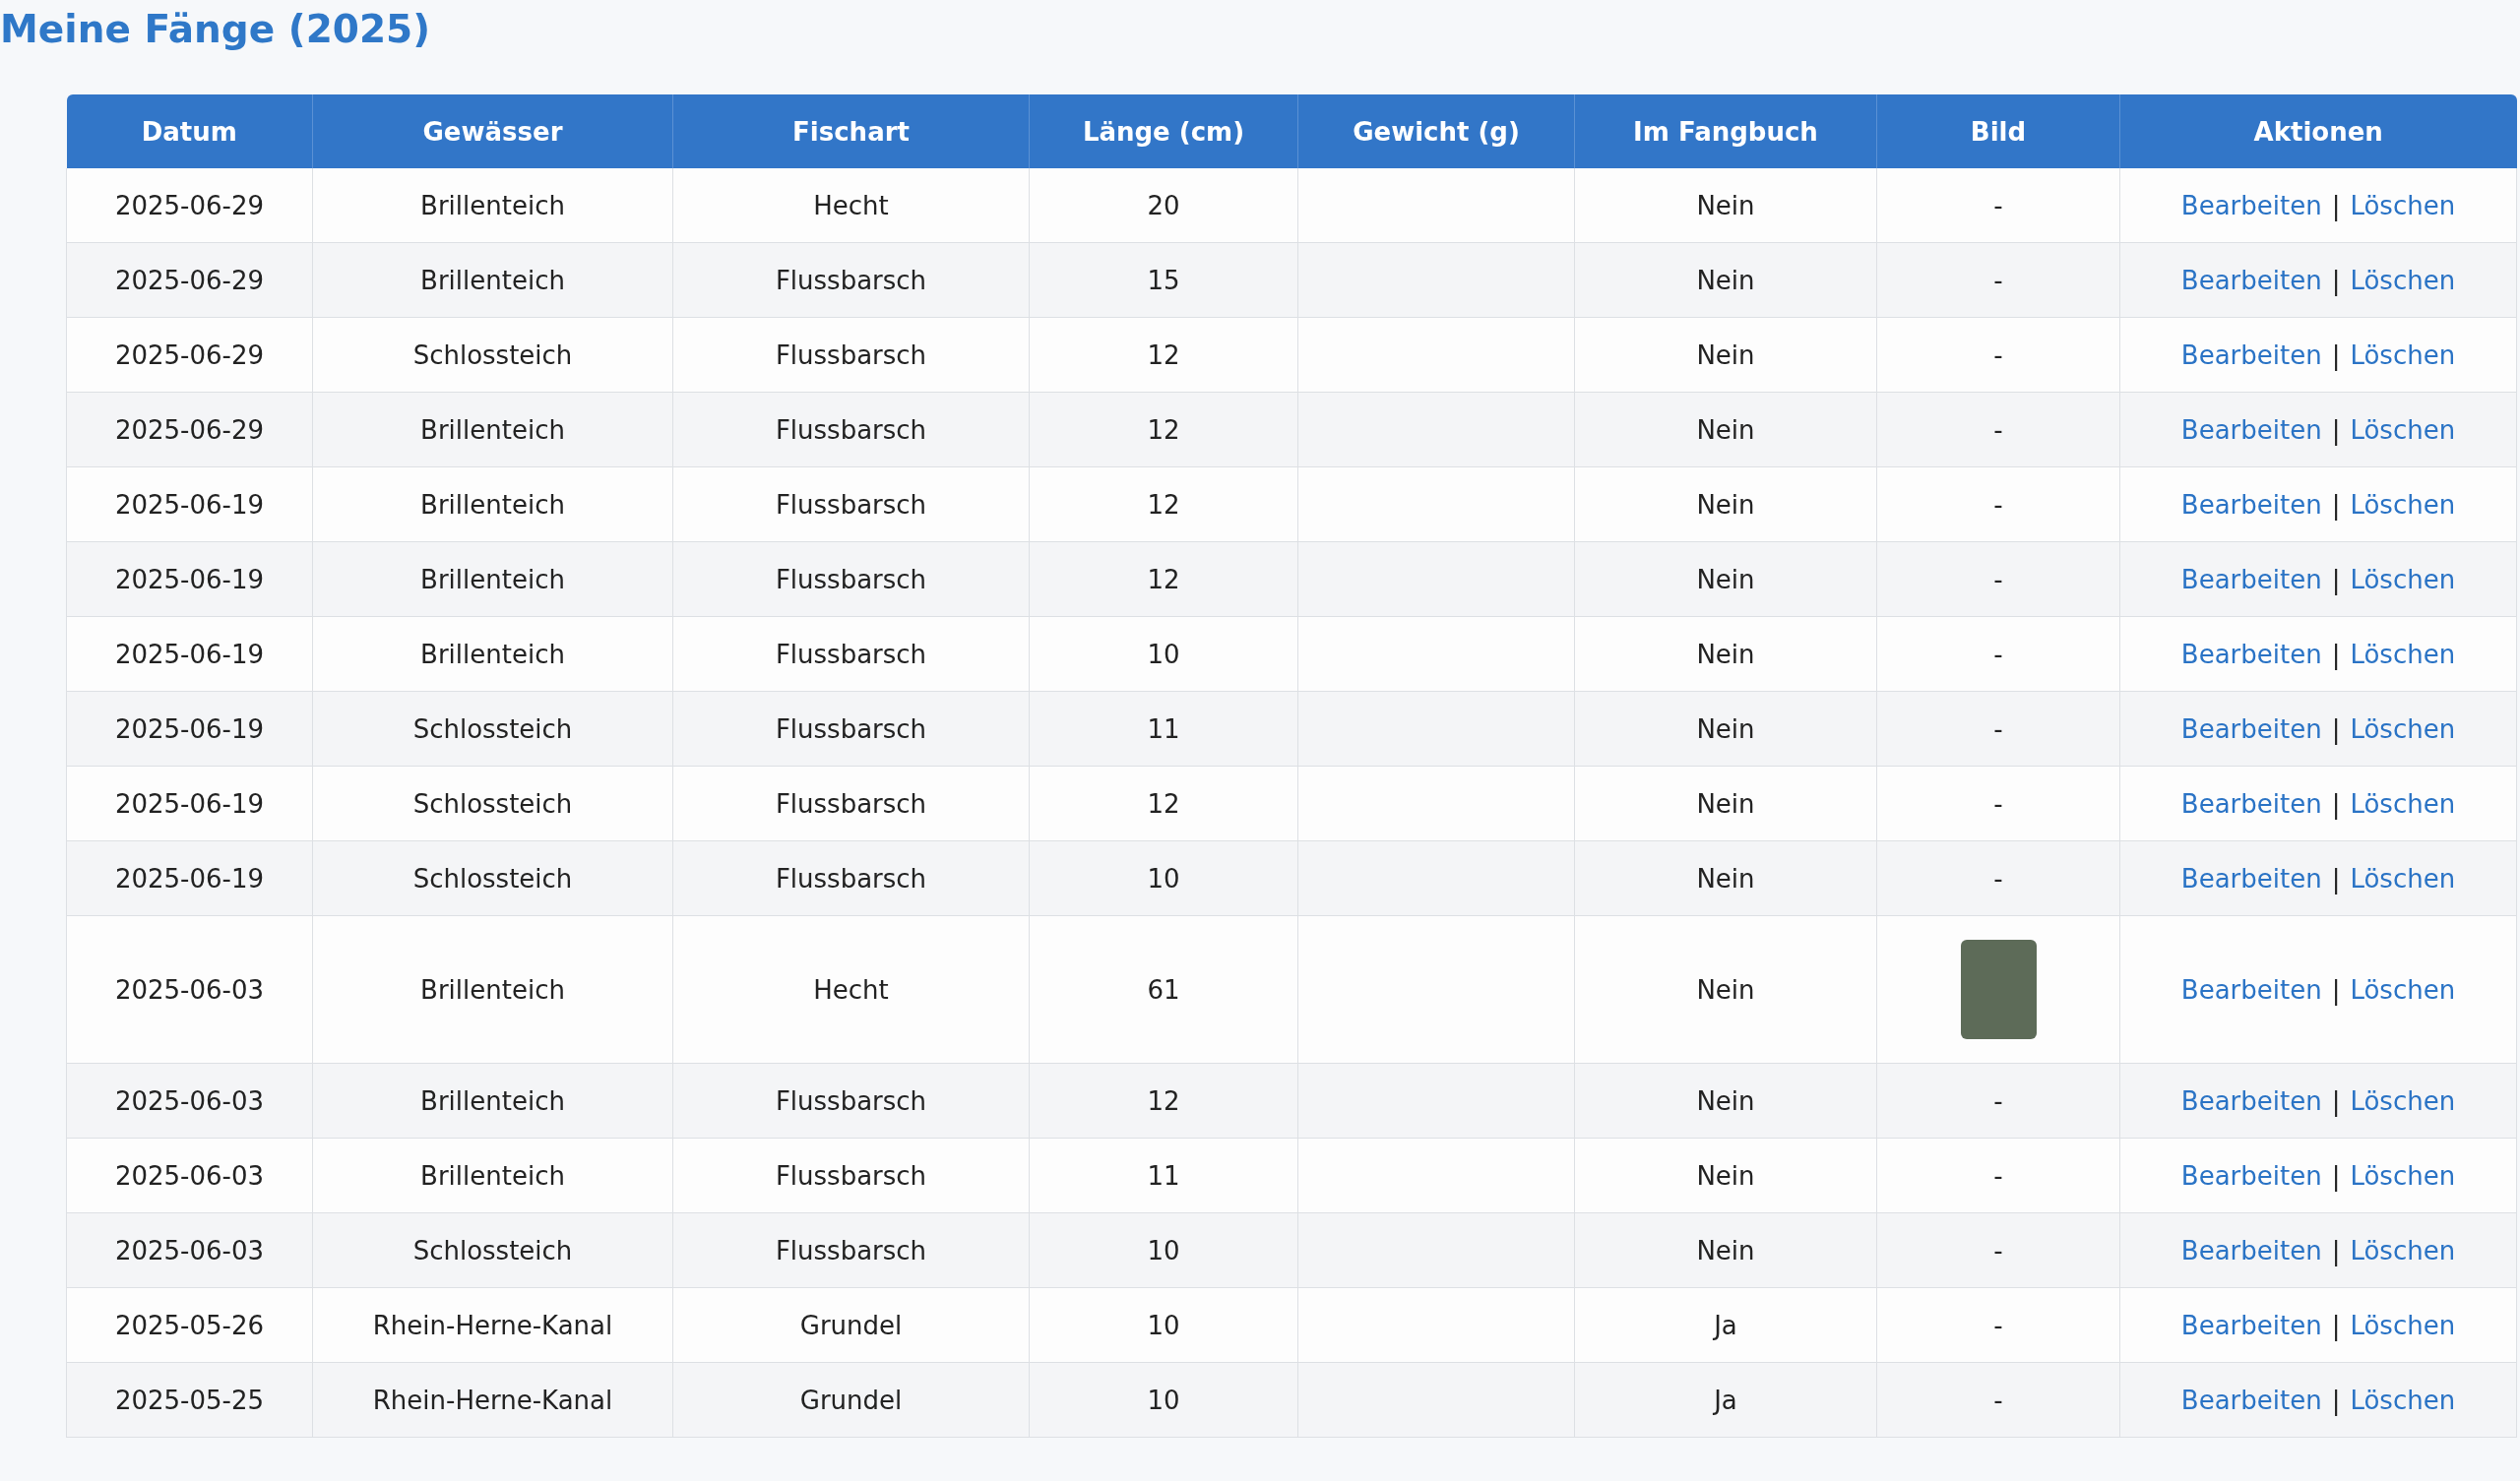 This screenshot has width=2520, height=1481. I want to click on table-cell: Ja, so click(1725, 1400).